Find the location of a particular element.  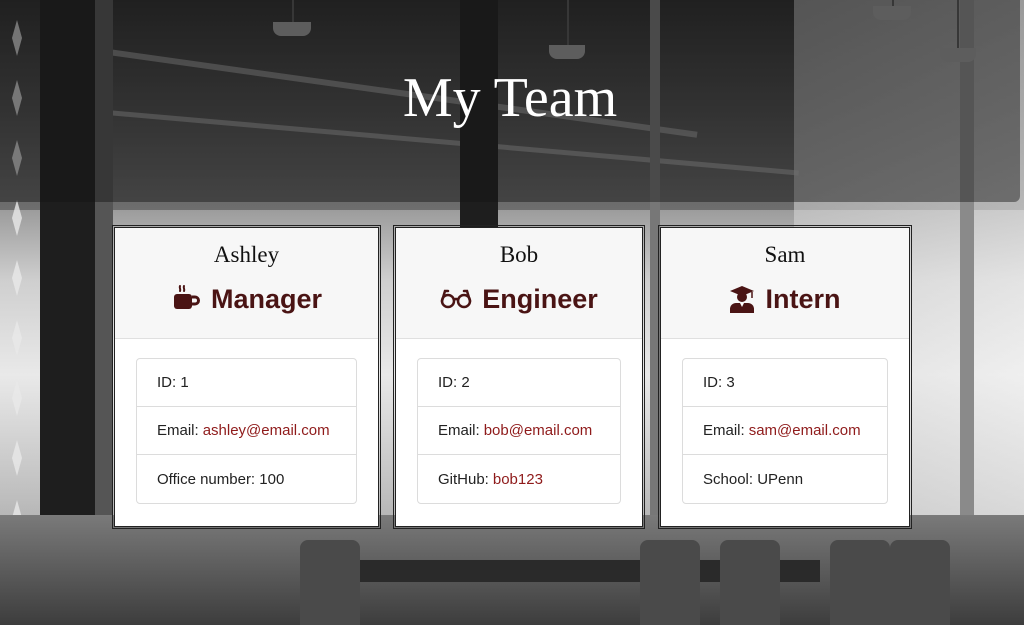

github-label: GitHub: is located at coordinates (463, 479).